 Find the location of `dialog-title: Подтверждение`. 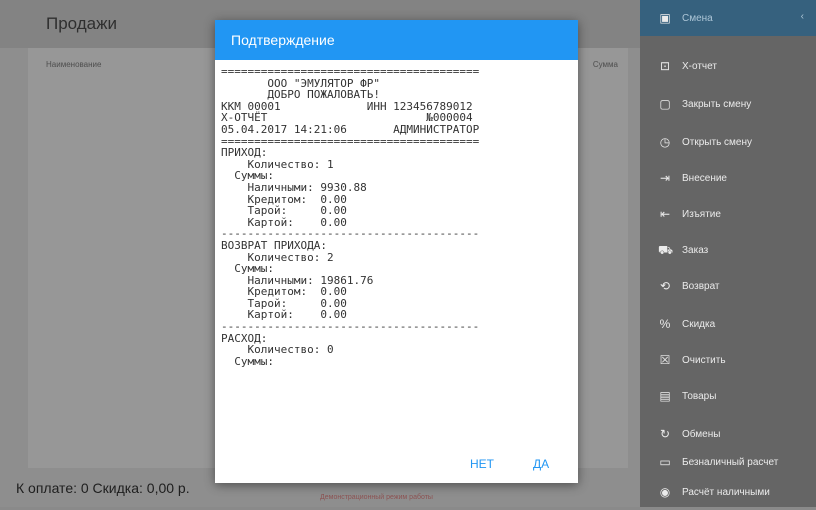

dialog-title: Подтверждение is located at coordinates (283, 40).